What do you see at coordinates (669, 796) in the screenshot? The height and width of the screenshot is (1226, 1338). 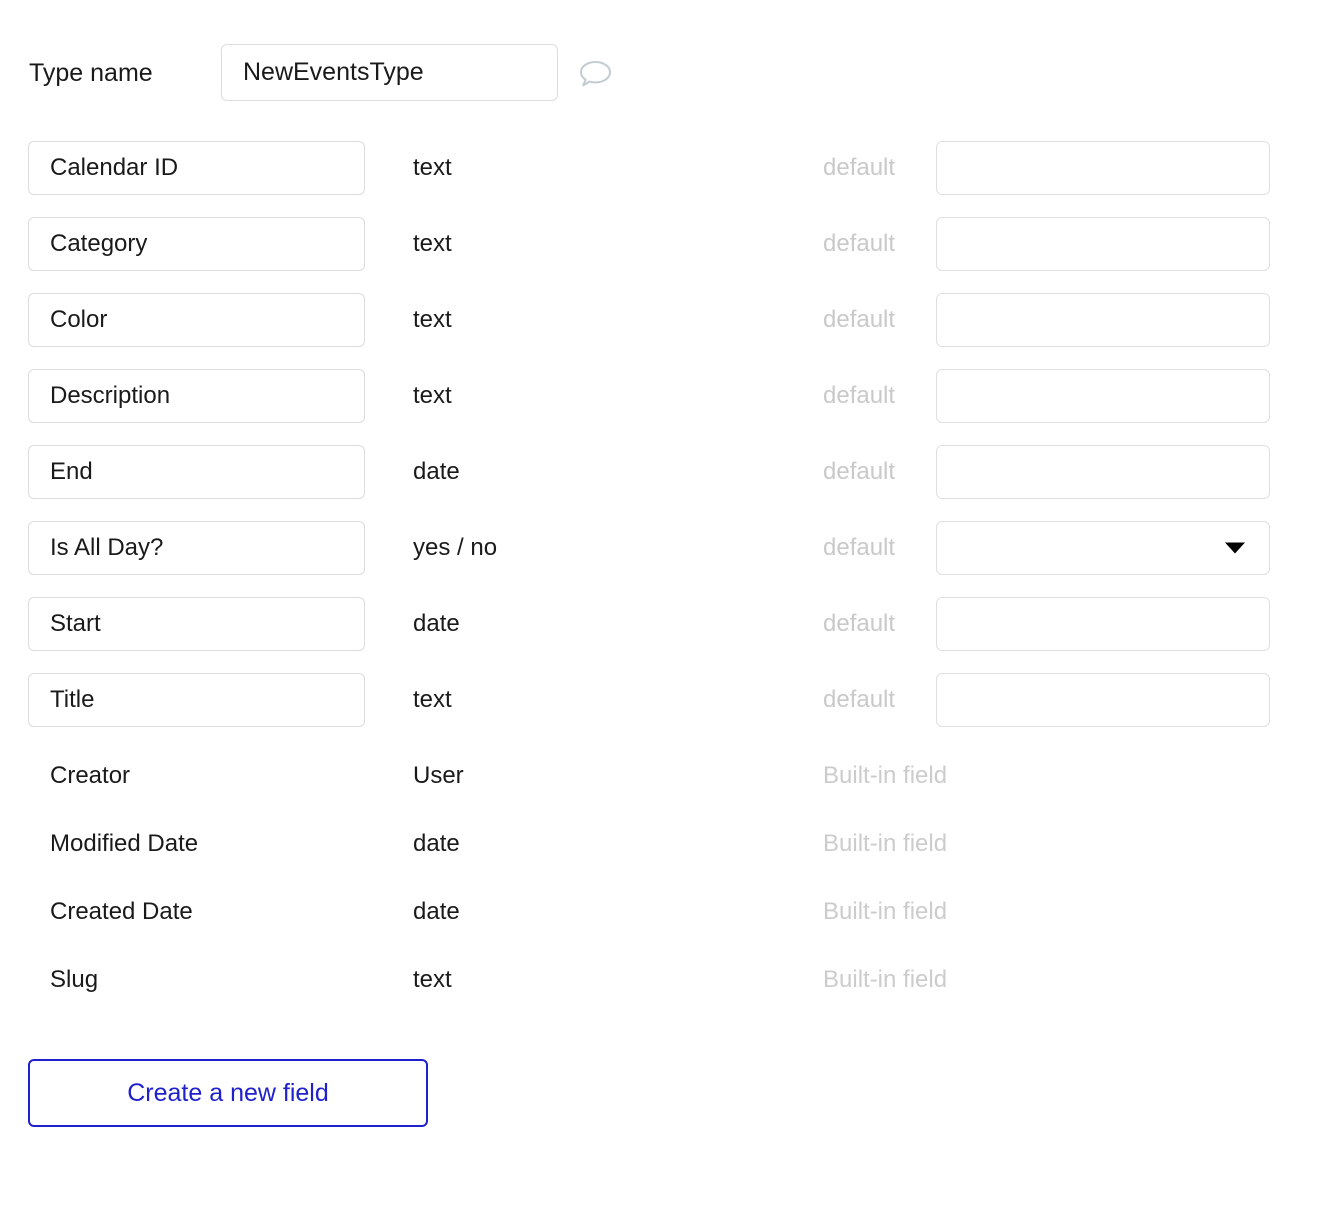 I see `builtin-field-row: Creator User Built-in field` at bounding box center [669, 796].